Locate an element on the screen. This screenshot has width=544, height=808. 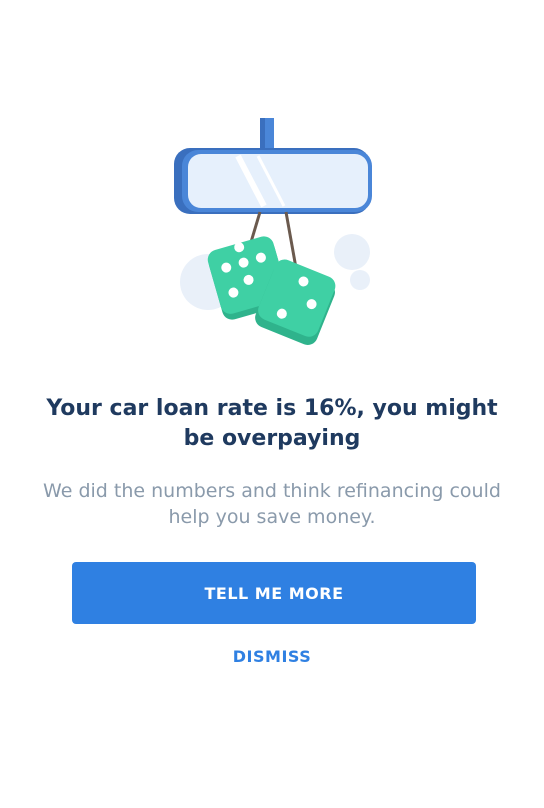
dismiss-button: DISMISS is located at coordinates (272, 657).